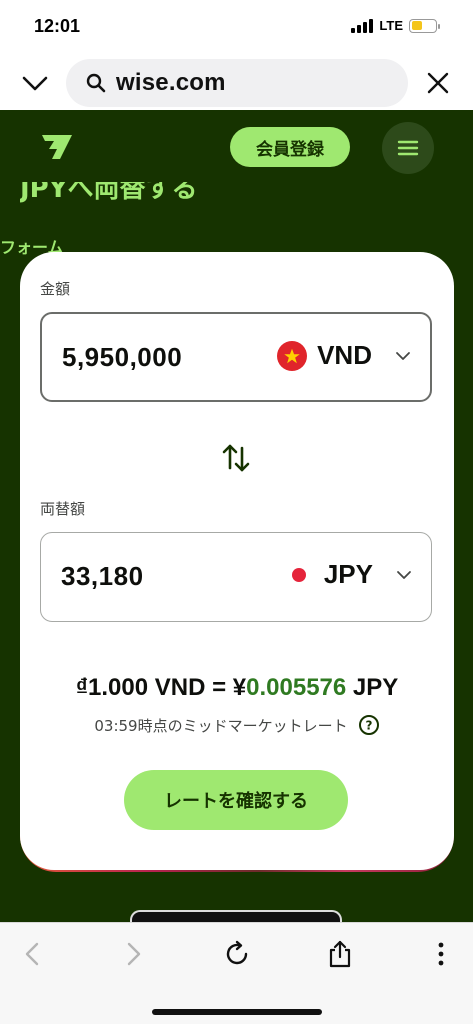 Image resolution: width=473 pixels, height=1024 pixels. I want to click on home-indicator, so click(237, 1012).